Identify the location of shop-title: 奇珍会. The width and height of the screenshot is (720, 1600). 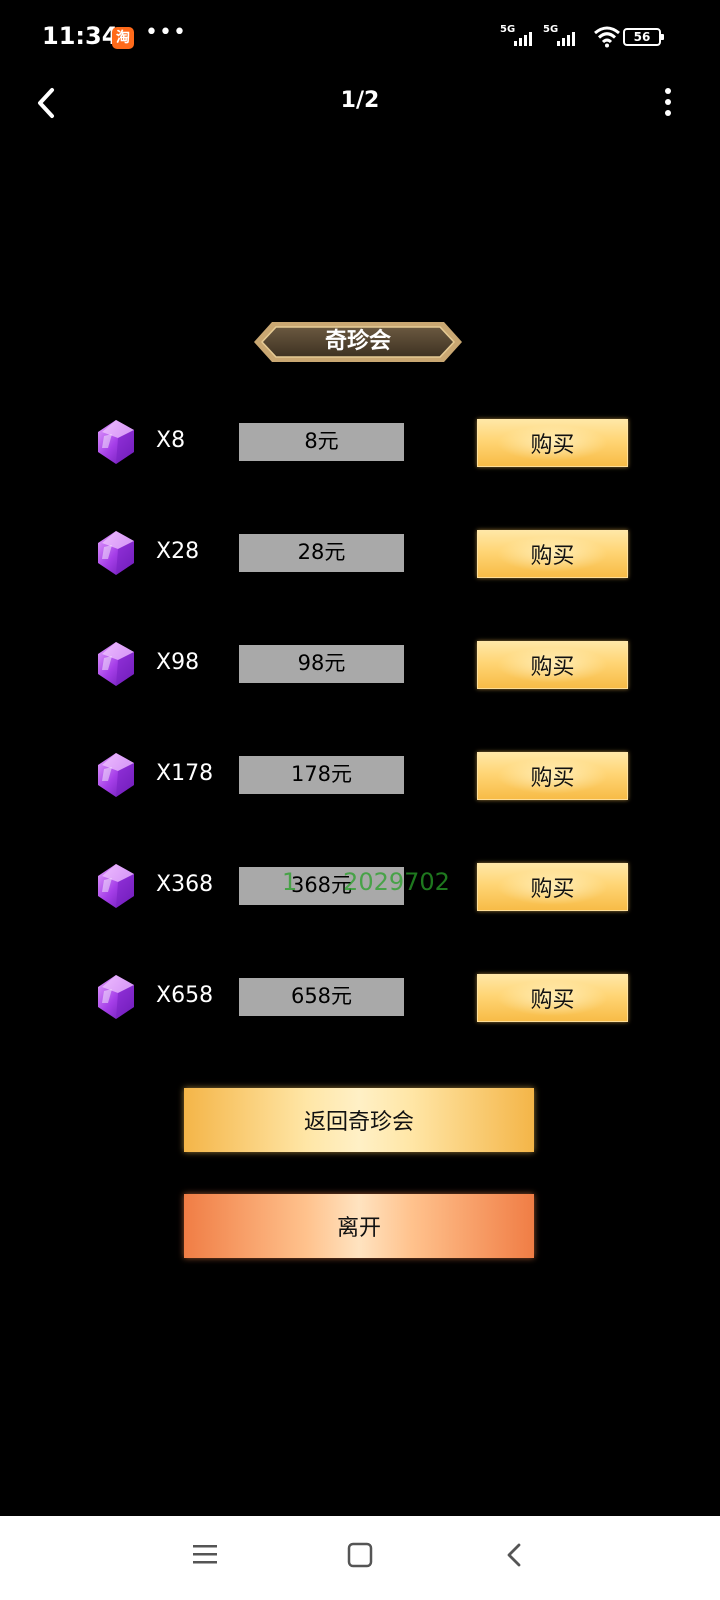
(357, 341).